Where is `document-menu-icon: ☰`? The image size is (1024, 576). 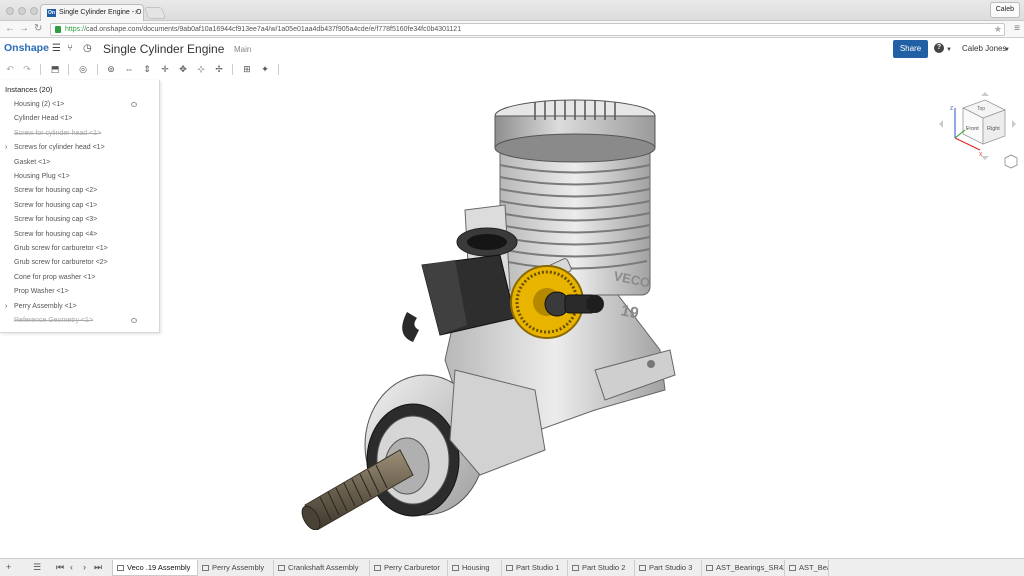 document-menu-icon: ☰ is located at coordinates (56, 48).